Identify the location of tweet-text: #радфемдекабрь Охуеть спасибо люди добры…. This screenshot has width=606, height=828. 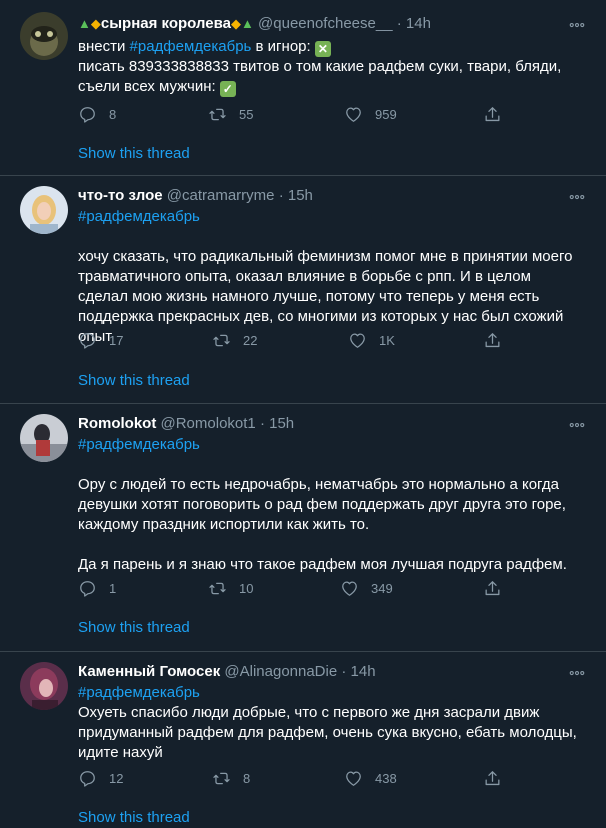
(330, 723).